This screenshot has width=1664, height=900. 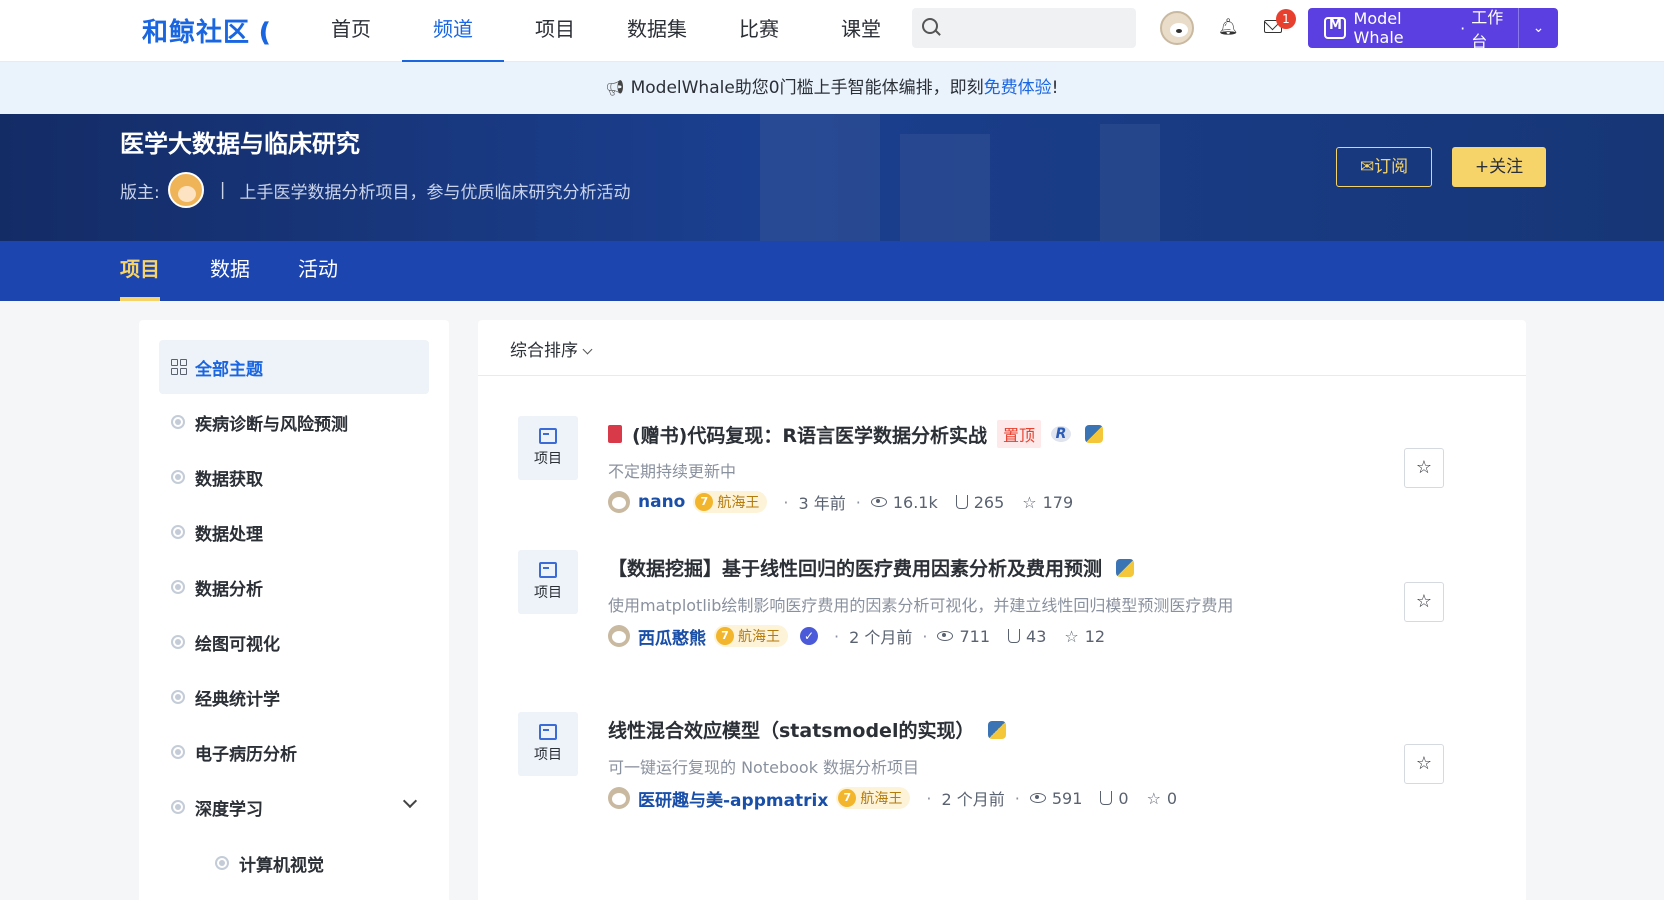 What do you see at coordinates (1384, 167) in the screenshot?
I see `subscribe-button: ✉︎订阅` at bounding box center [1384, 167].